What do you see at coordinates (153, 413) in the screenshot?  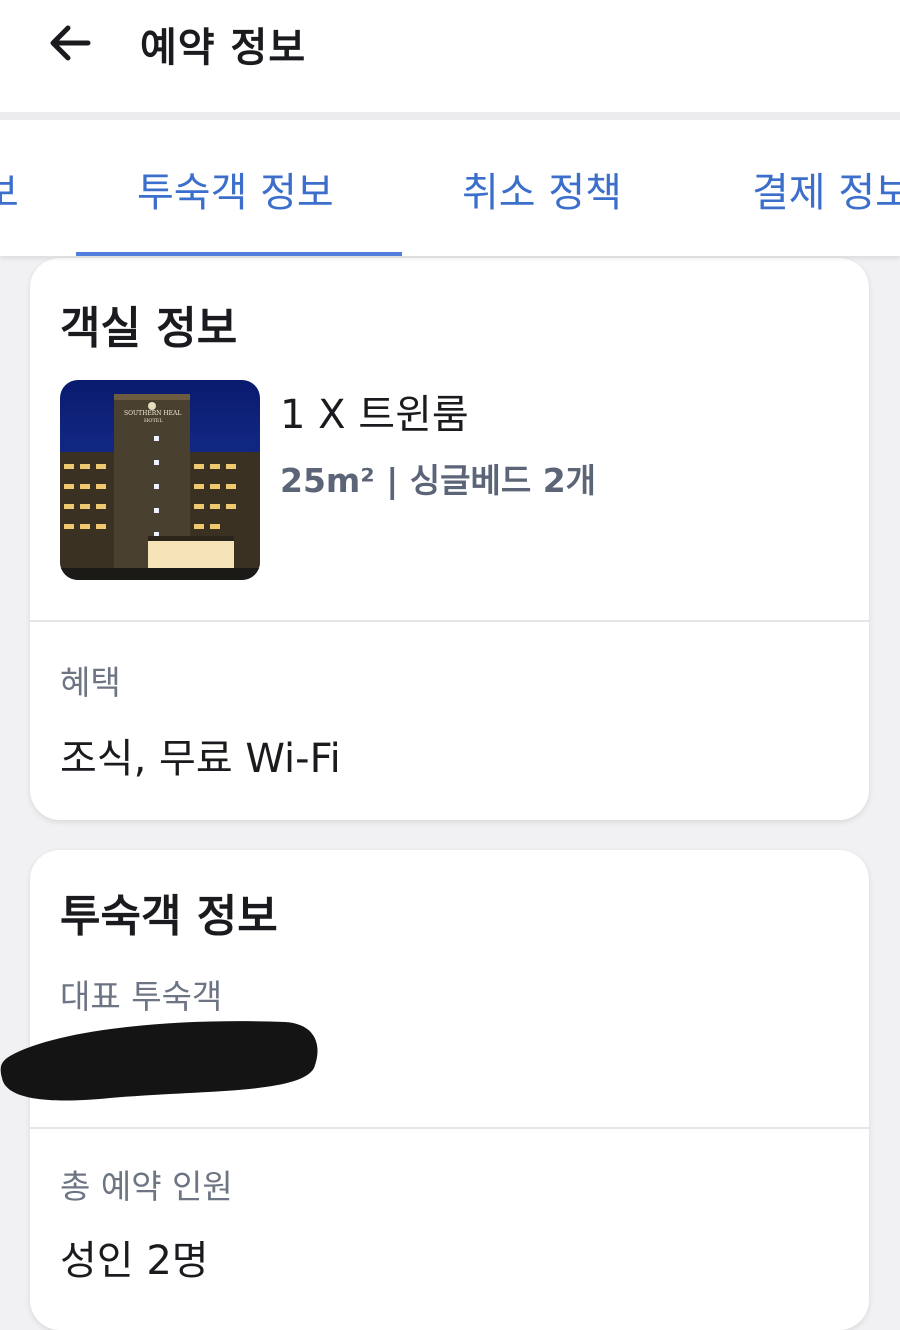 I see `hotel-sign-text: SOUTHERN HEAL` at bounding box center [153, 413].